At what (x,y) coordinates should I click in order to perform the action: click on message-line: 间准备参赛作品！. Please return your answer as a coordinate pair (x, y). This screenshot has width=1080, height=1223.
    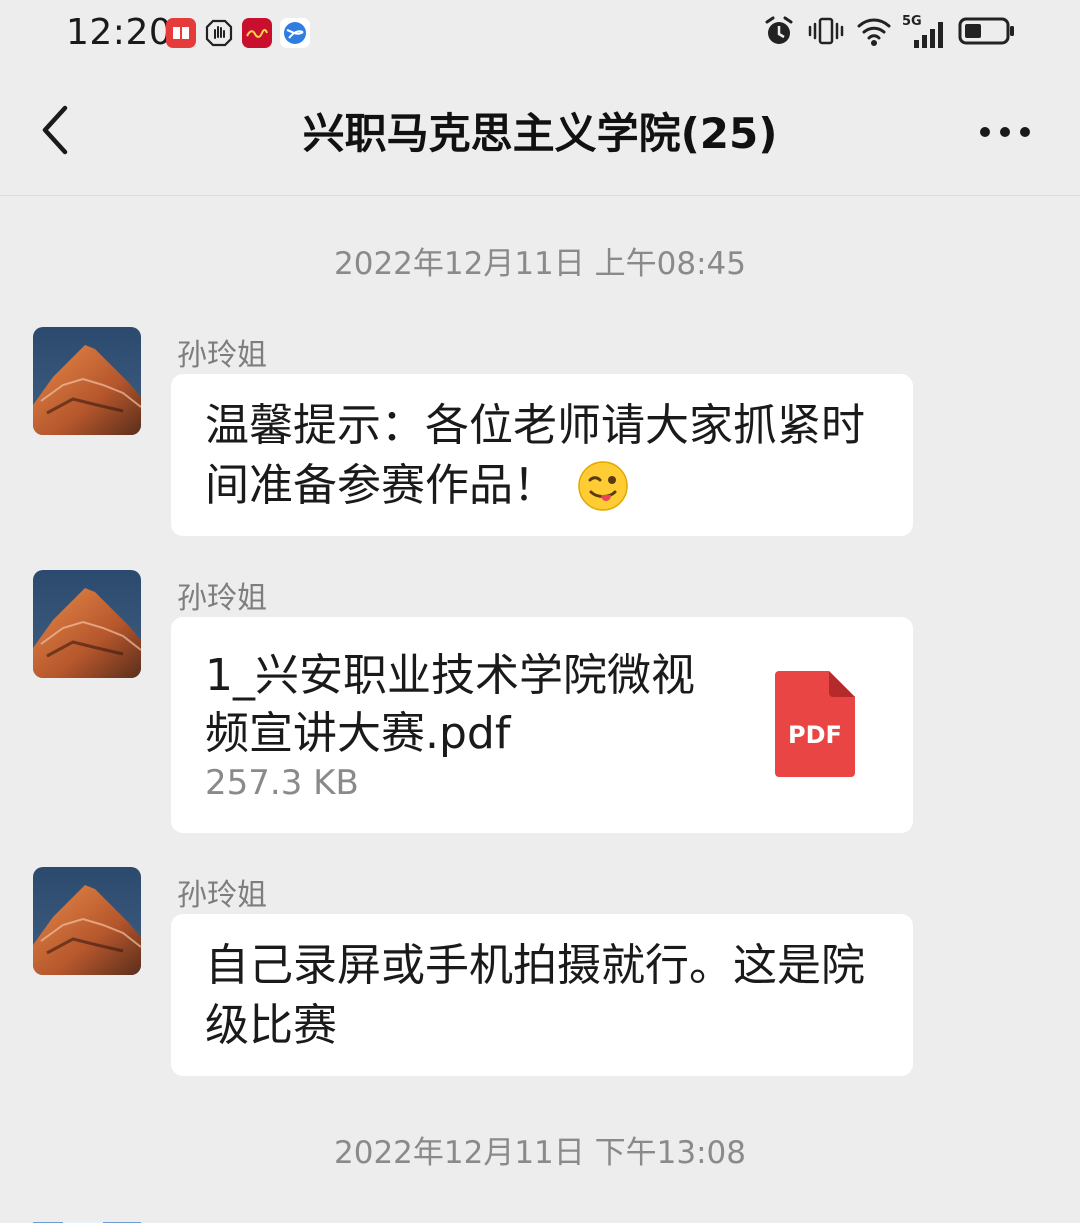
    Looking at the image, I should click on (381, 485).